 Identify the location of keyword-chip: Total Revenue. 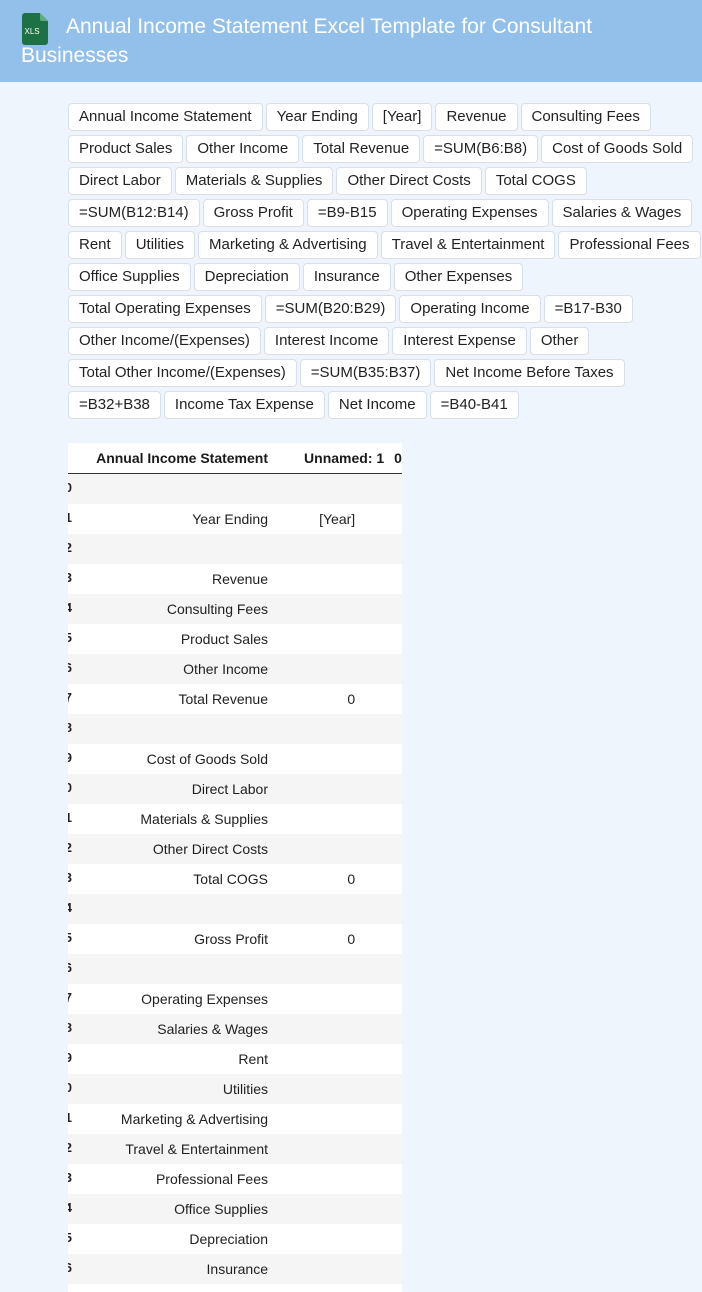
(361, 149).